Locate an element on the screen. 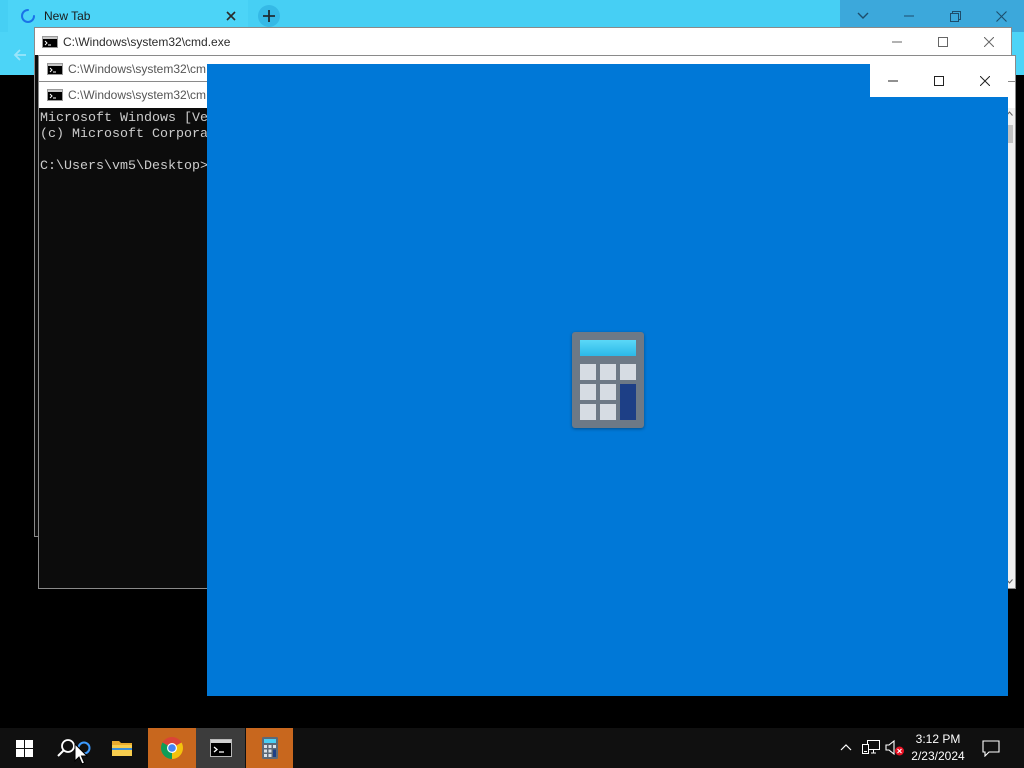  action-center-icon is located at coordinates (991, 748).